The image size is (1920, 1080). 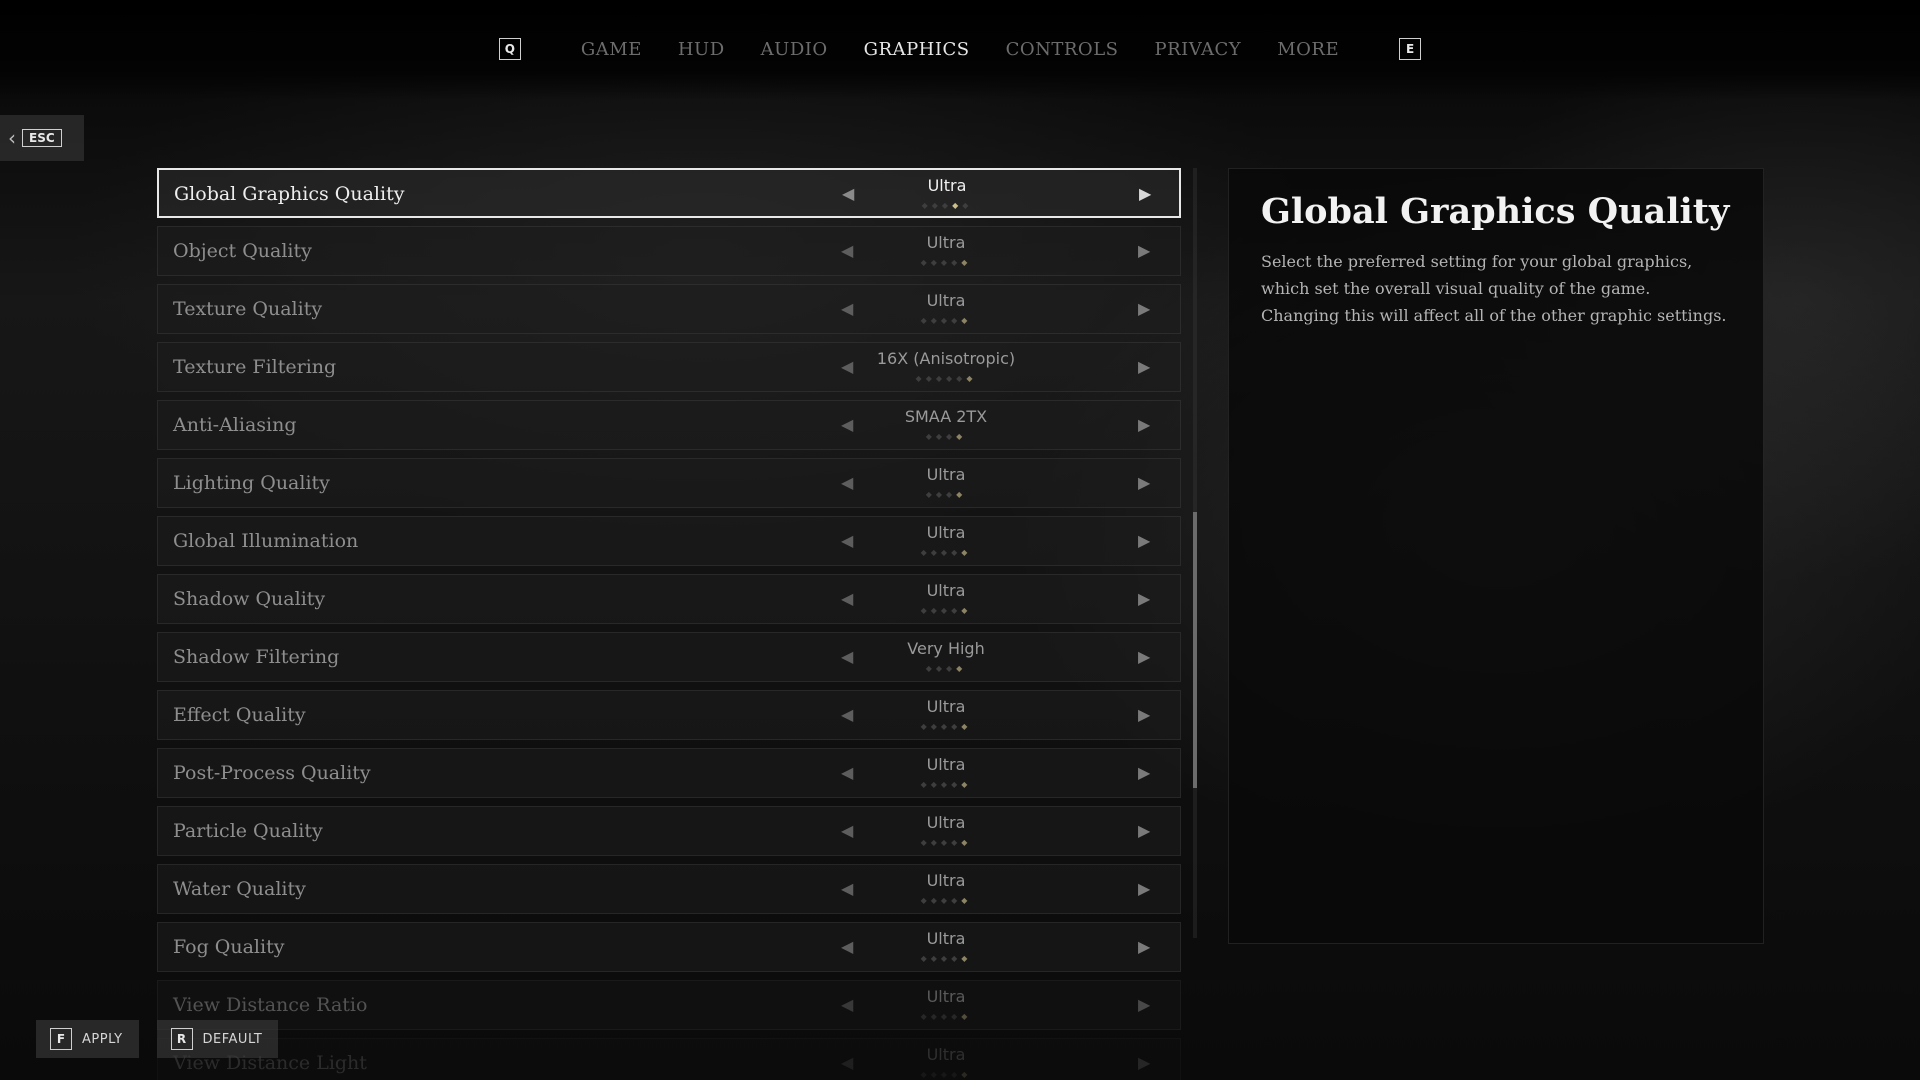 I want to click on tab-controls: CONTROLS, so click(x=1062, y=49).